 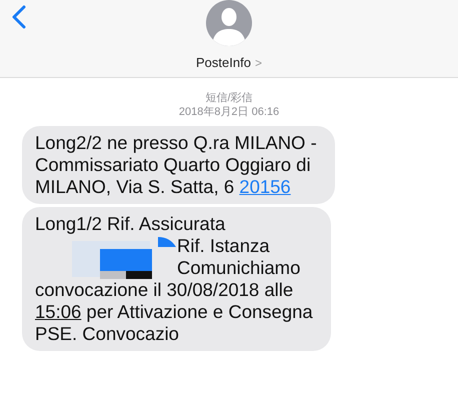 What do you see at coordinates (130, 224) in the screenshot?
I see `message-line: Long1/2 Rif. Assicurata` at bounding box center [130, 224].